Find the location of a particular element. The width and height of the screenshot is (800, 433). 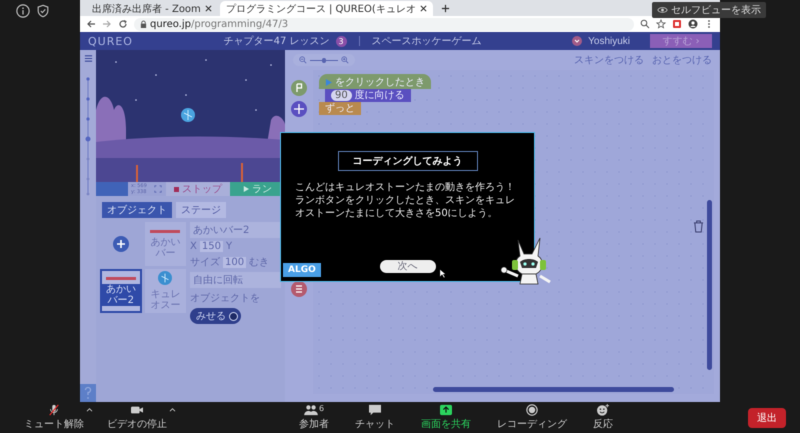

game-title: スペースホッケーゲーム is located at coordinates (427, 41).